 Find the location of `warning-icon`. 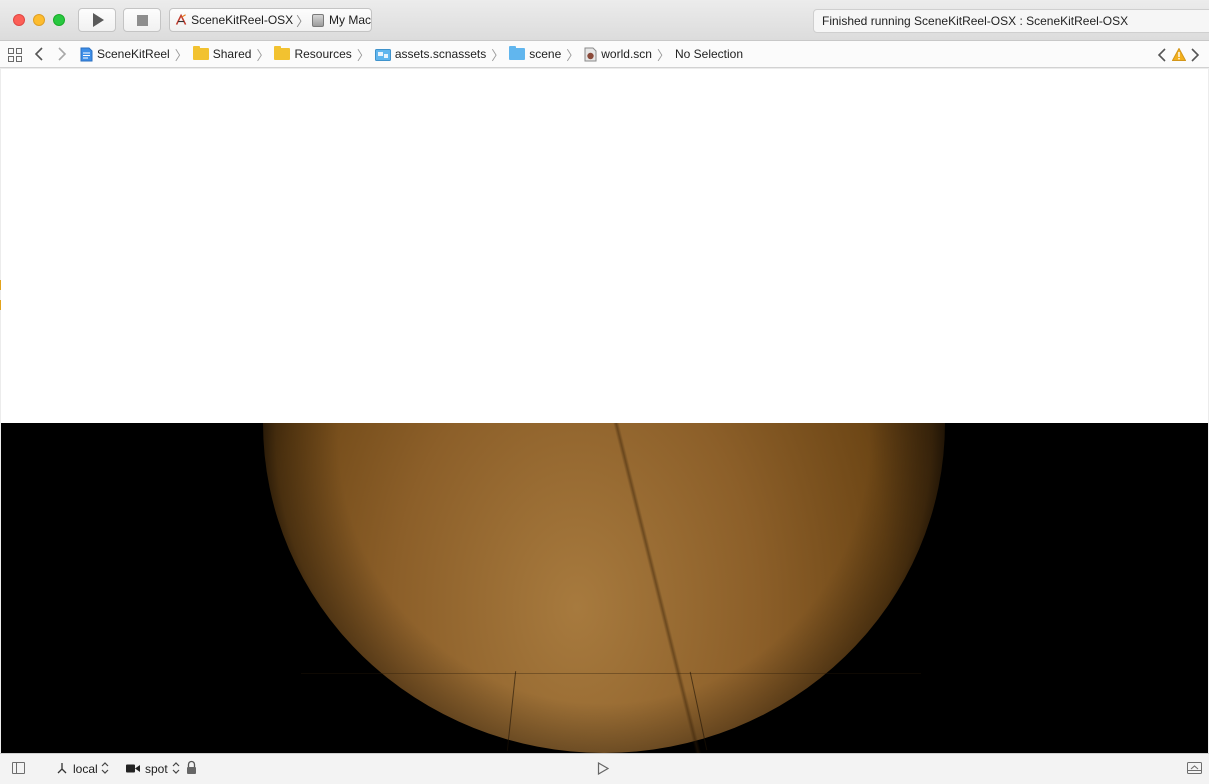

warning-icon is located at coordinates (1179, 54).